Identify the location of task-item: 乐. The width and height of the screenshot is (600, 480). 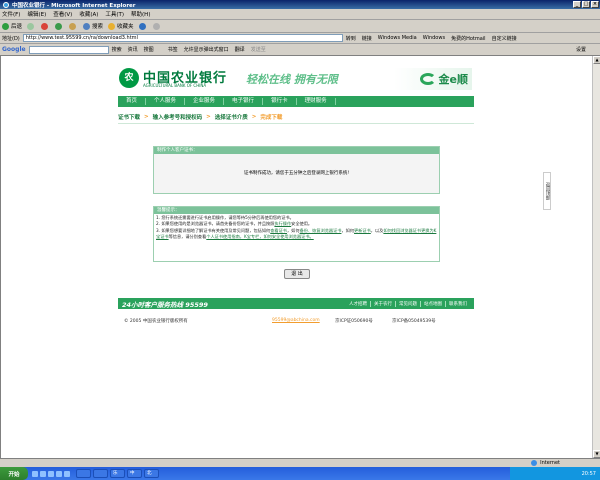
(117, 473).